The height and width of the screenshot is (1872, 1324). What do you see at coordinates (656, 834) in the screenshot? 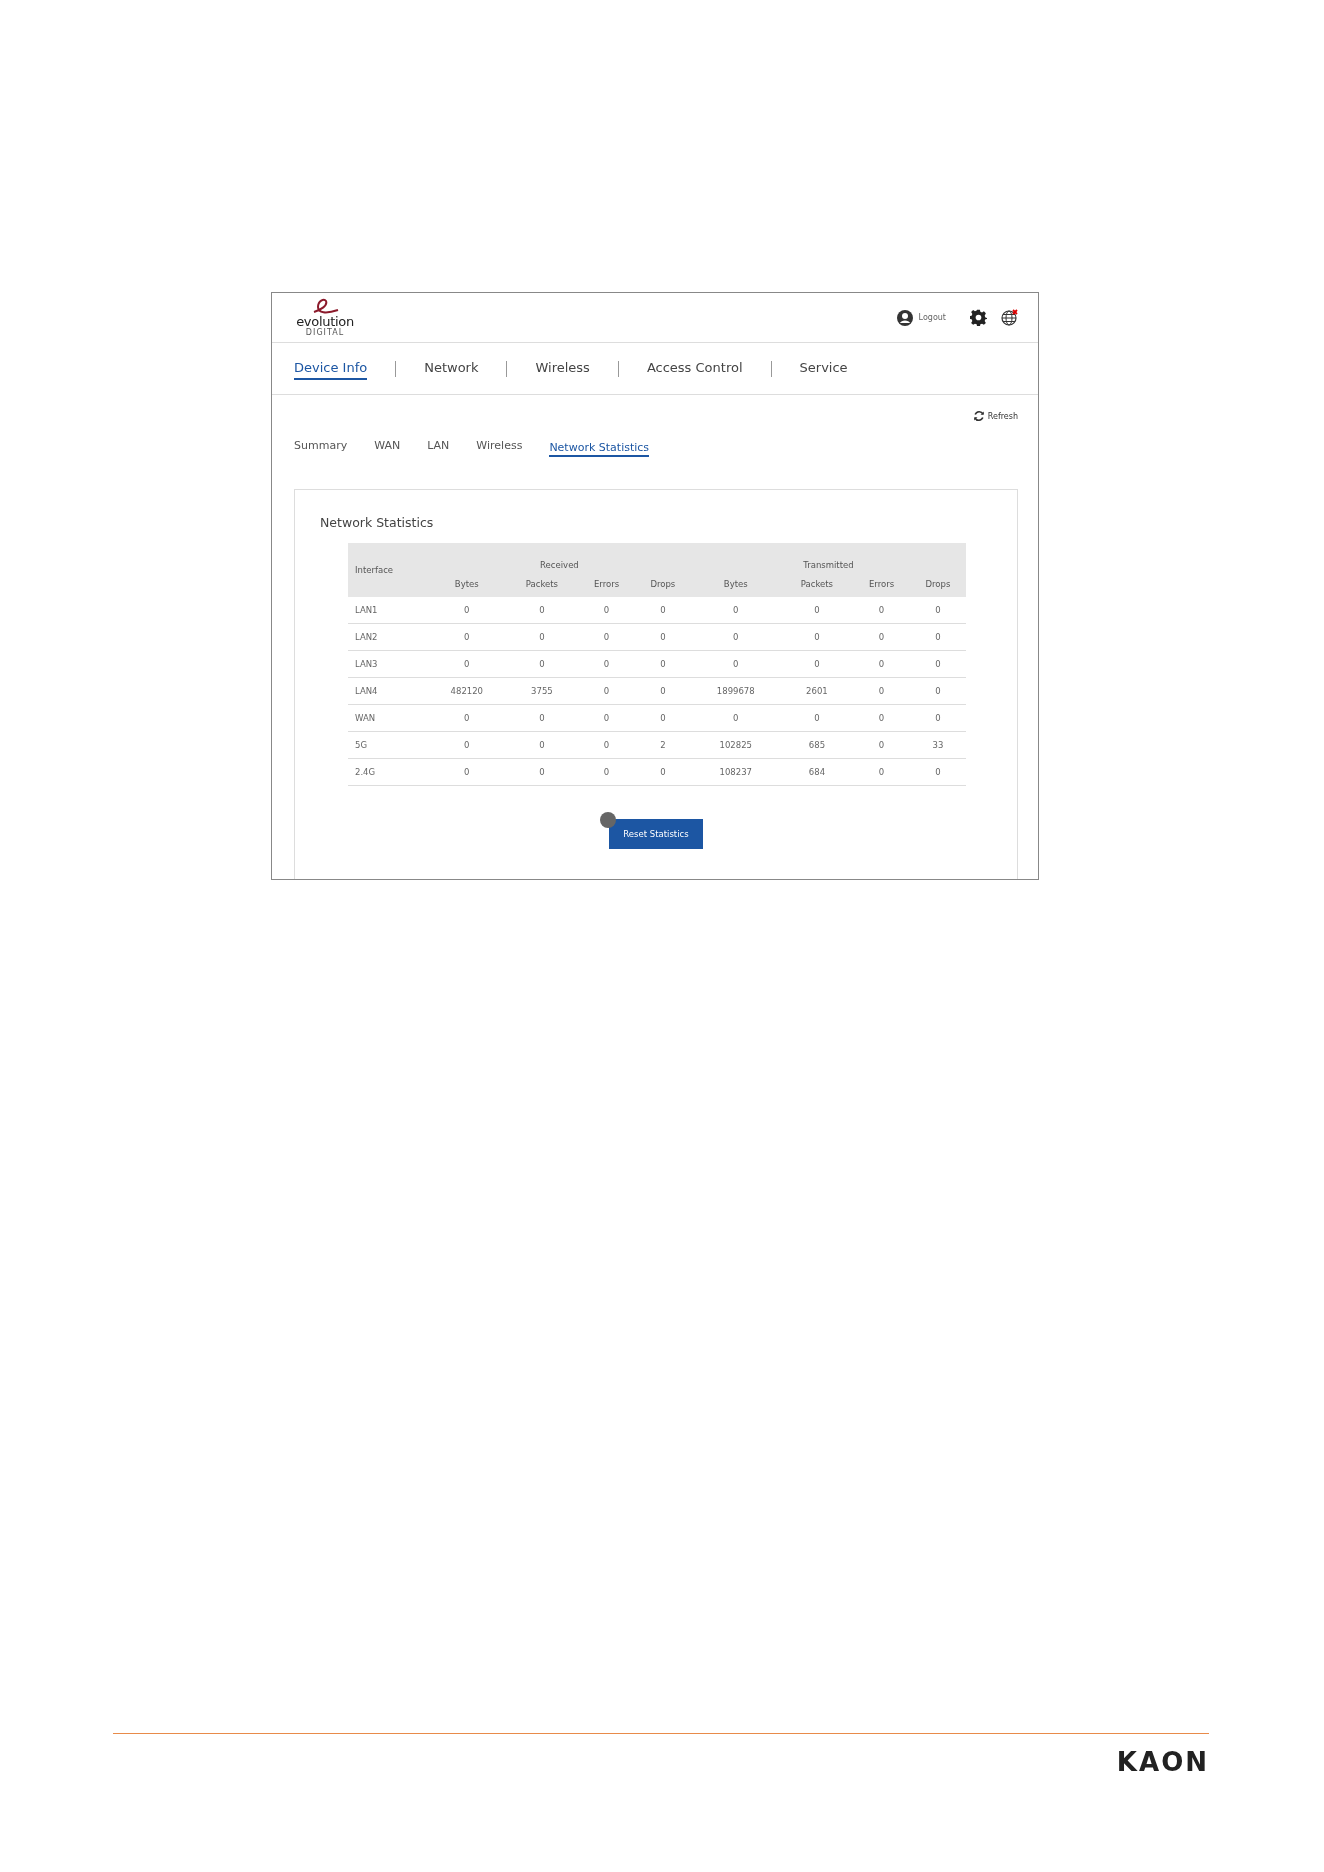
I see `reset-button: Reset Statistics` at bounding box center [656, 834].